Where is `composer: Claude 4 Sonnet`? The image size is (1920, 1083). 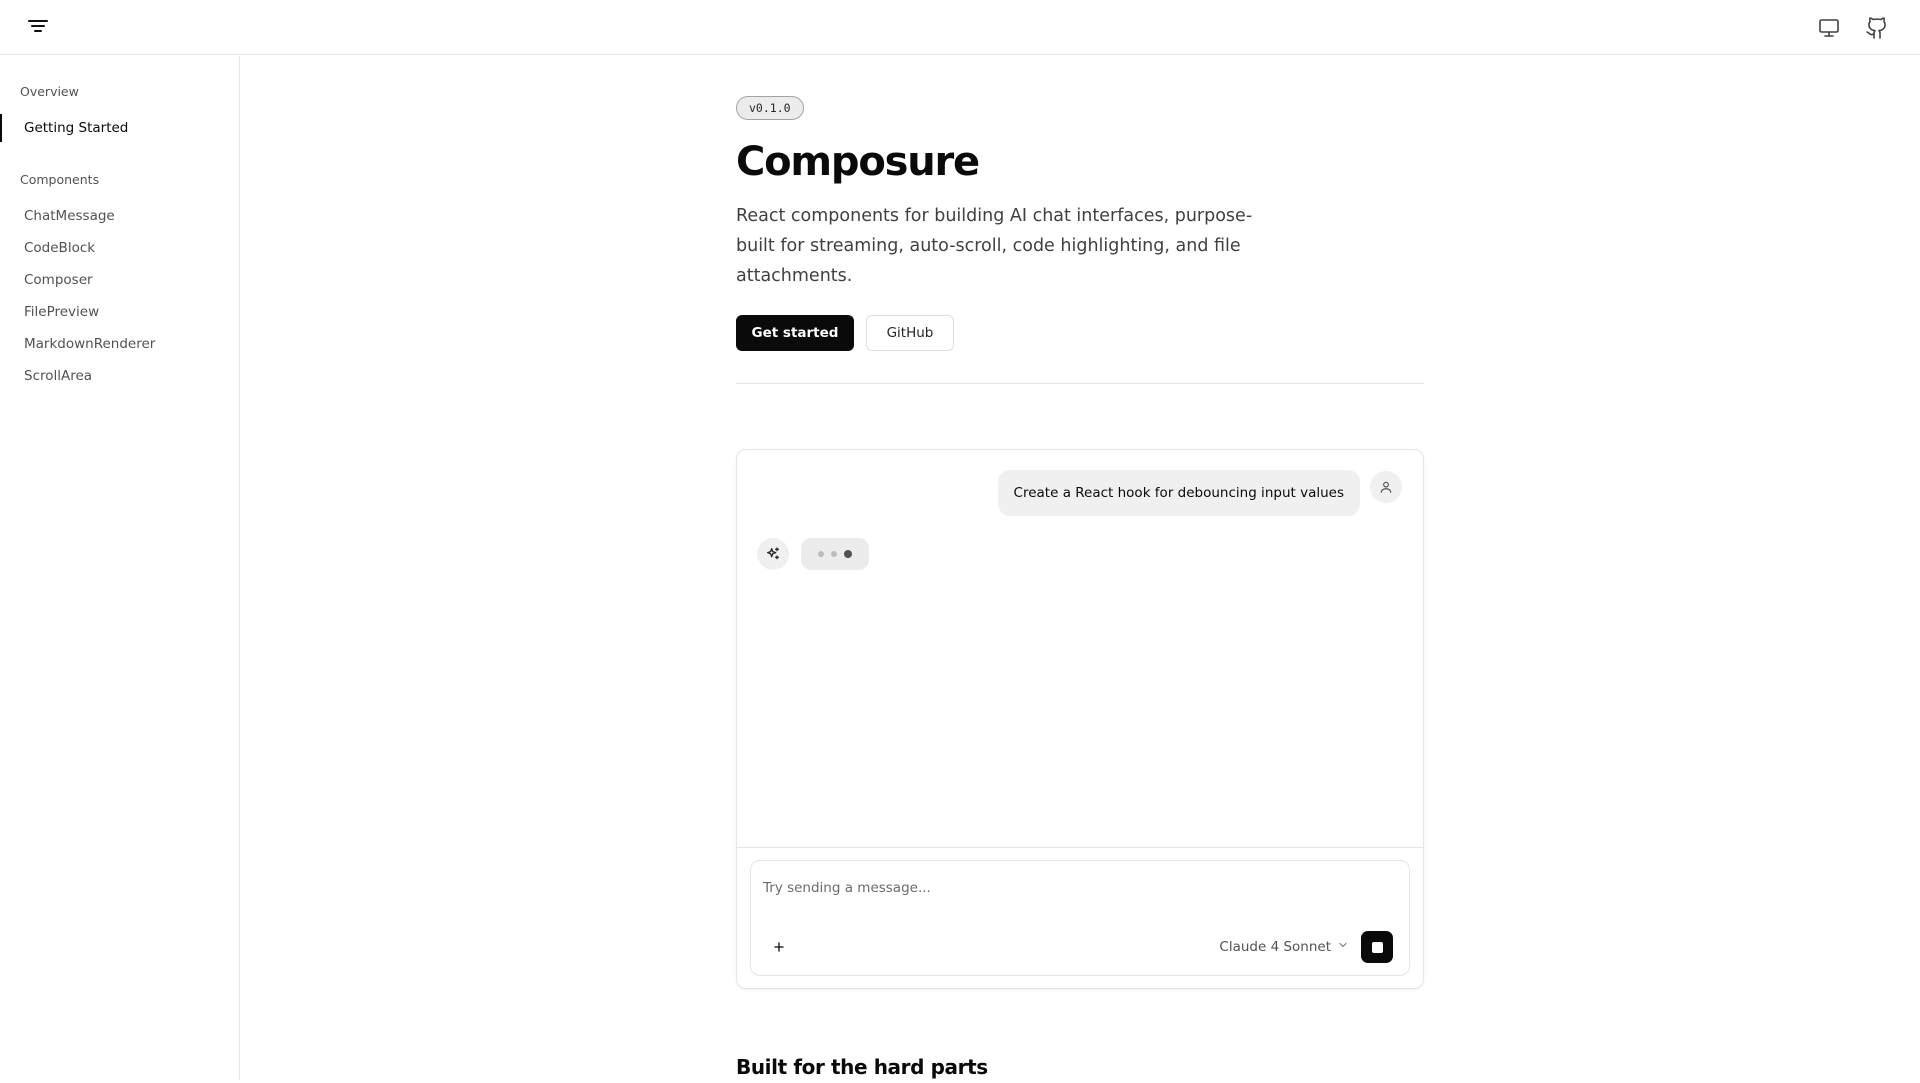 composer: Claude 4 Sonnet is located at coordinates (1080, 918).